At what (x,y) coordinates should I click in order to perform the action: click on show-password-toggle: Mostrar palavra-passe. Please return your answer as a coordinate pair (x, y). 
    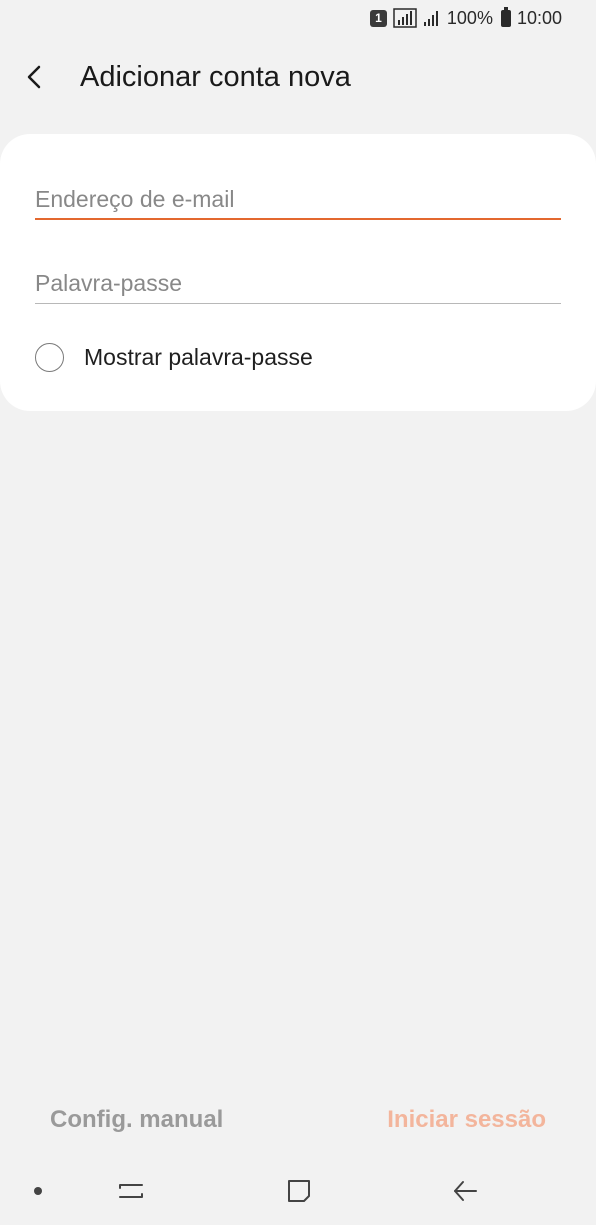
    Looking at the image, I should click on (174, 357).